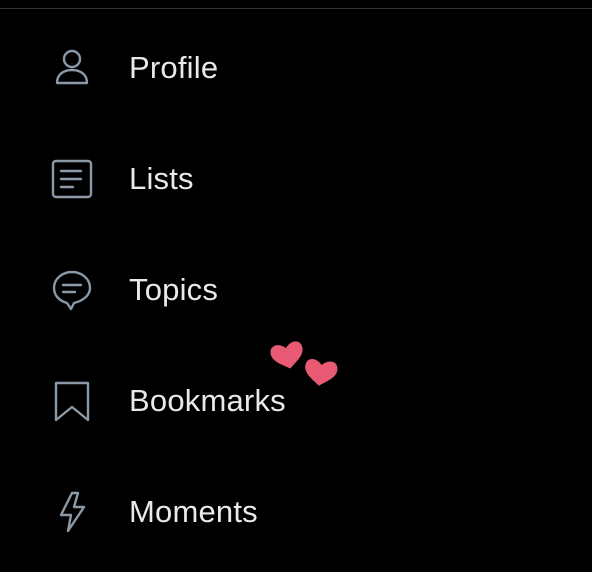  Describe the element at coordinates (72, 290) in the screenshot. I see `topics-bubble-icon` at that location.